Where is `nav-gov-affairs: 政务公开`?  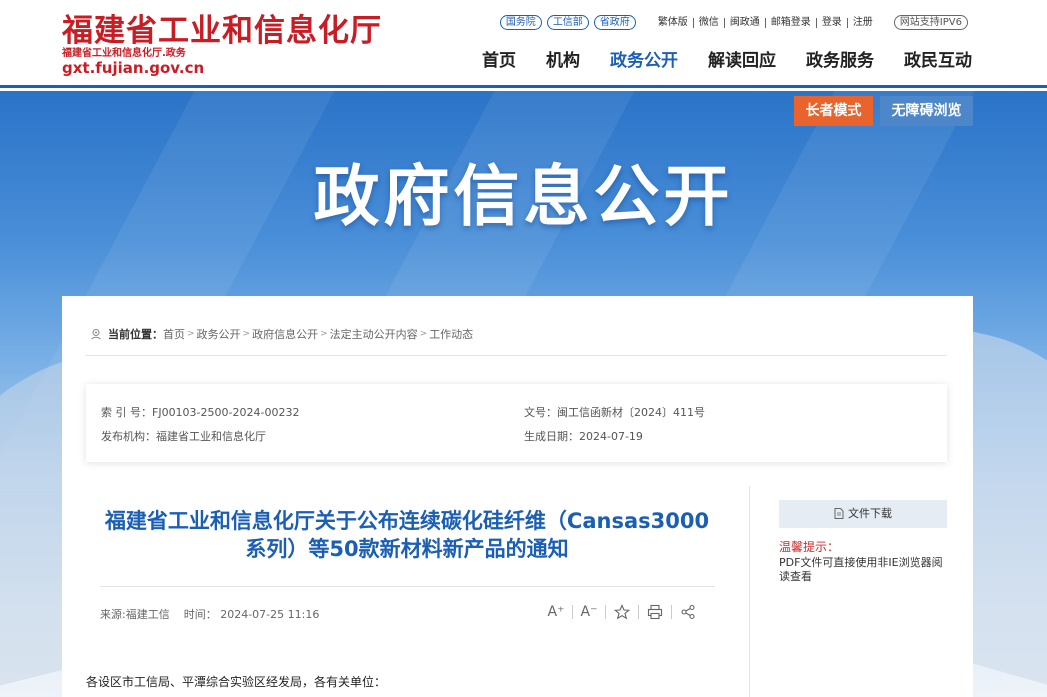
nav-gov-affairs: 政务公开 is located at coordinates (644, 61).